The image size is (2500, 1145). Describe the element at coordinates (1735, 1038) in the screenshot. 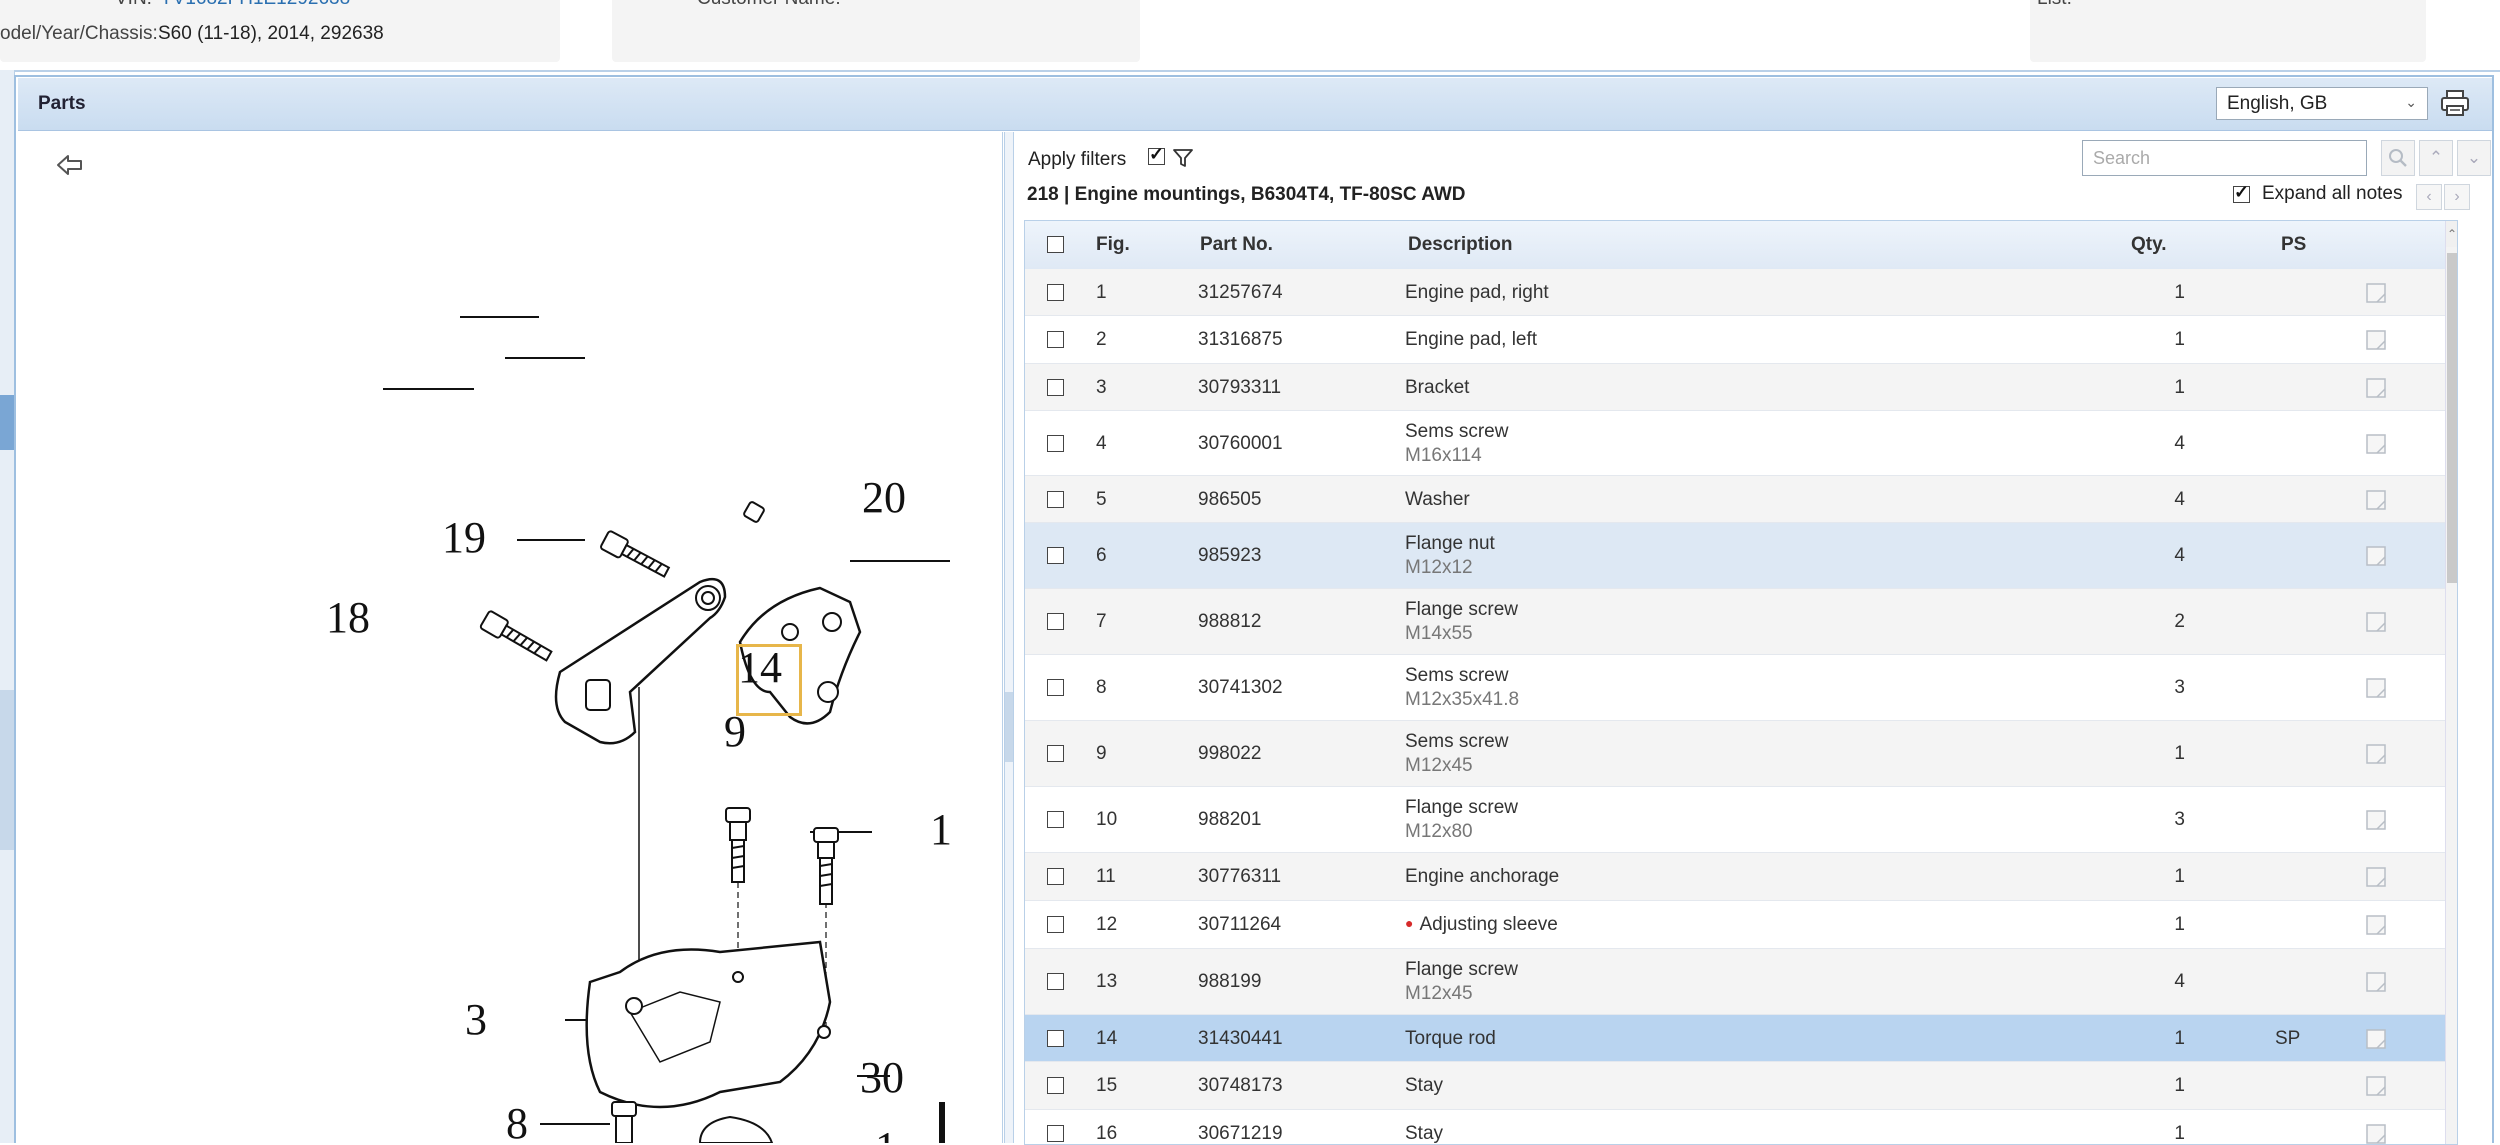

I see `table-row: 14 31430441 1 SP Torque rod` at that location.